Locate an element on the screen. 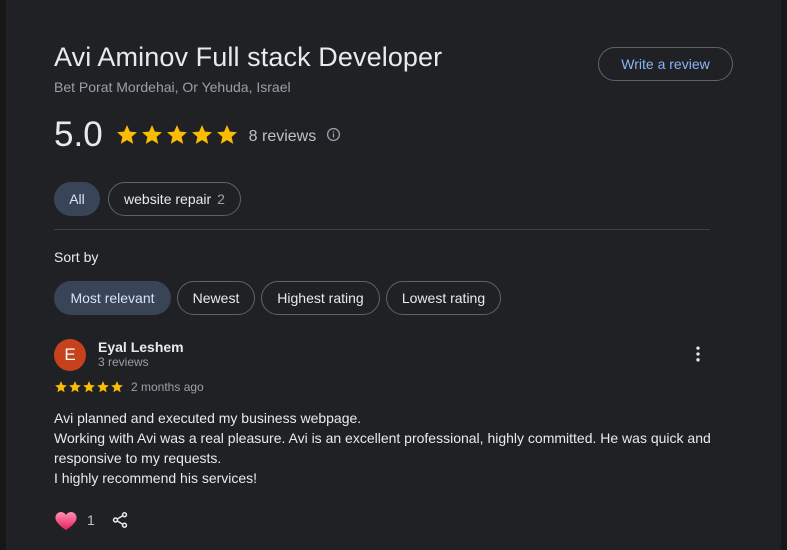 Image resolution: width=787 pixels, height=550 pixels. filter-chip-all-label: All is located at coordinates (77, 199).